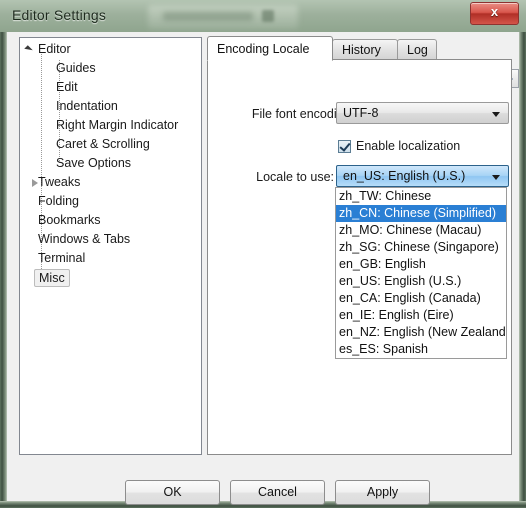  I want to click on checkbox-box, so click(344, 146).